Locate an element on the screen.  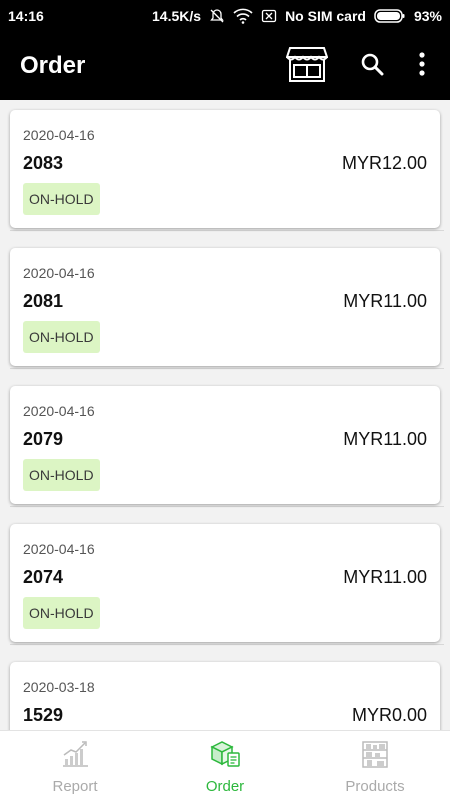
bottom-nav: Report Order Products is located at coordinates (225, 765).